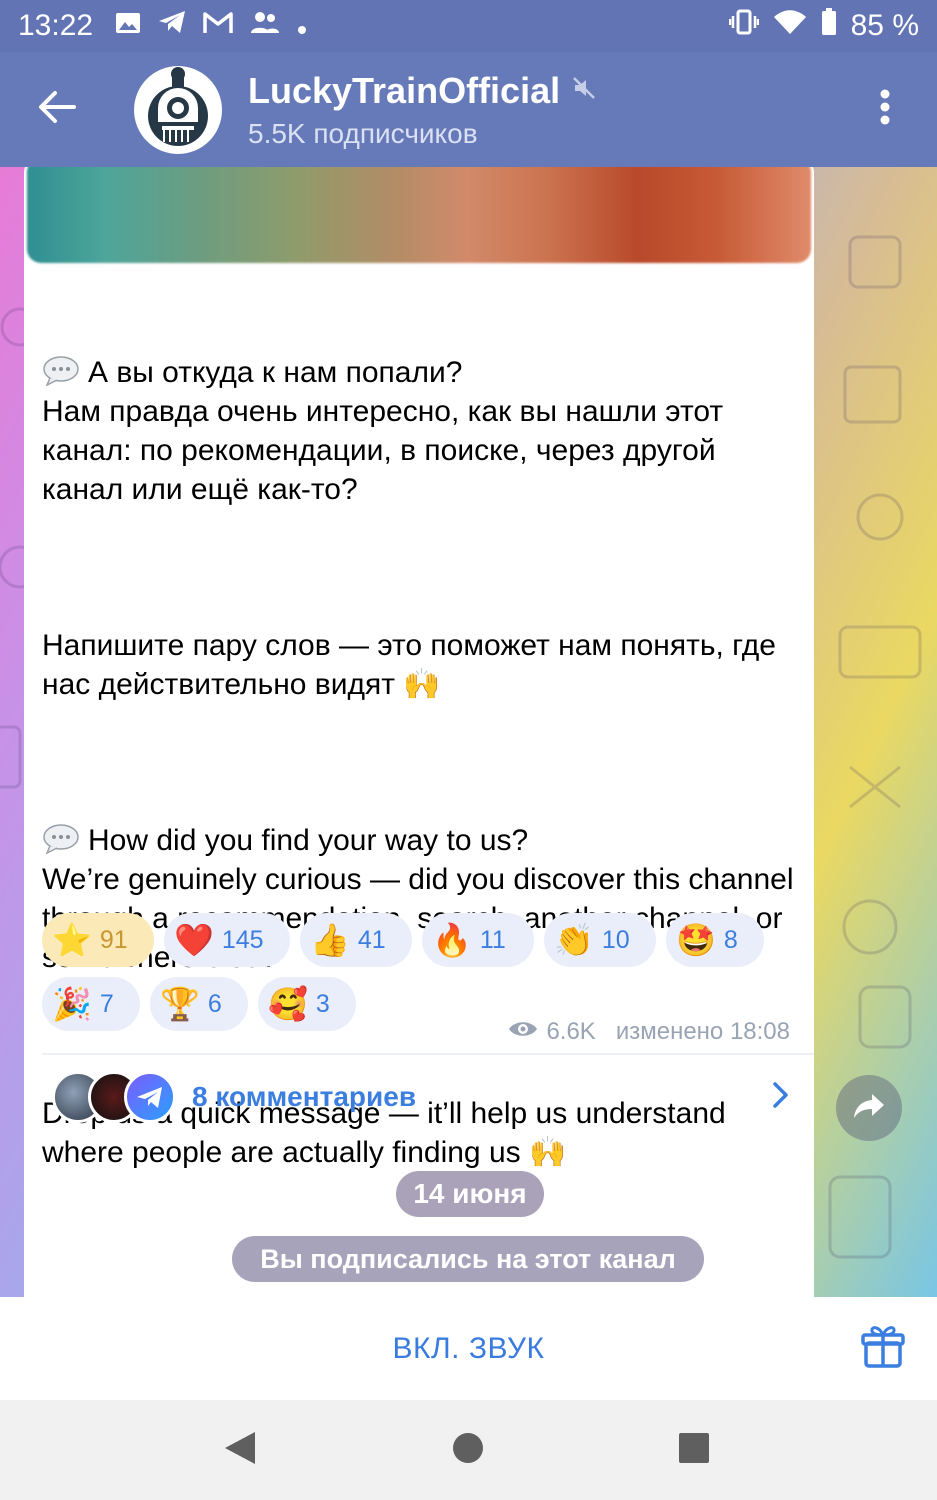 This screenshot has width=937, height=1500. What do you see at coordinates (419, 215) in the screenshot?
I see `post-image` at bounding box center [419, 215].